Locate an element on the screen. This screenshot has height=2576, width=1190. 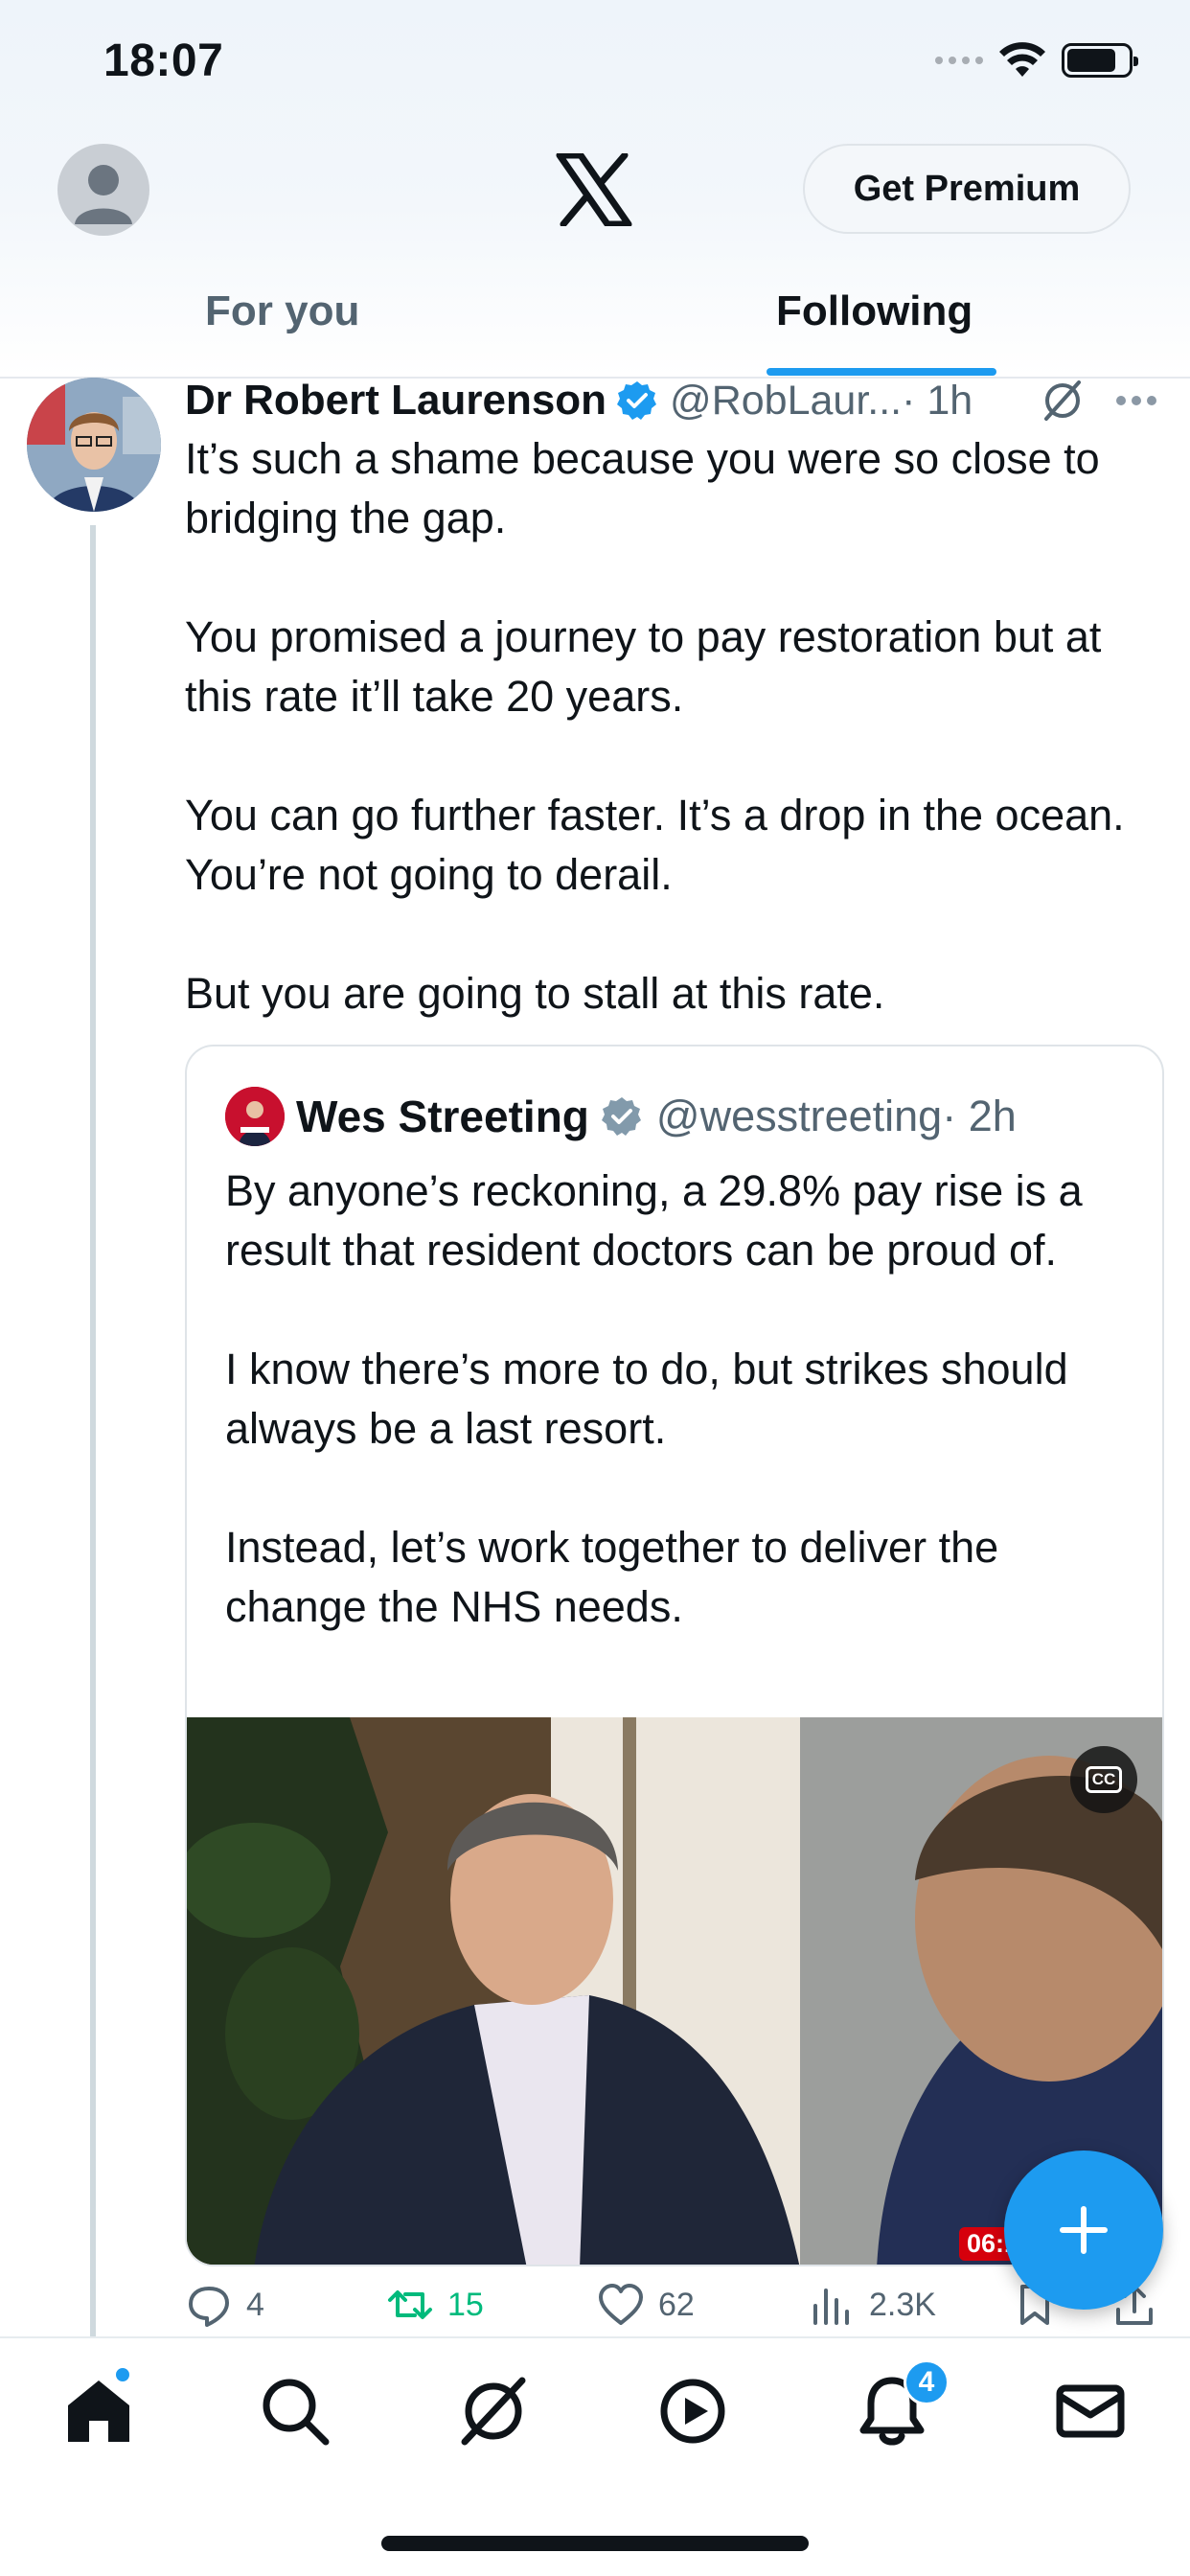
home-icon is located at coordinates (99, 2411).